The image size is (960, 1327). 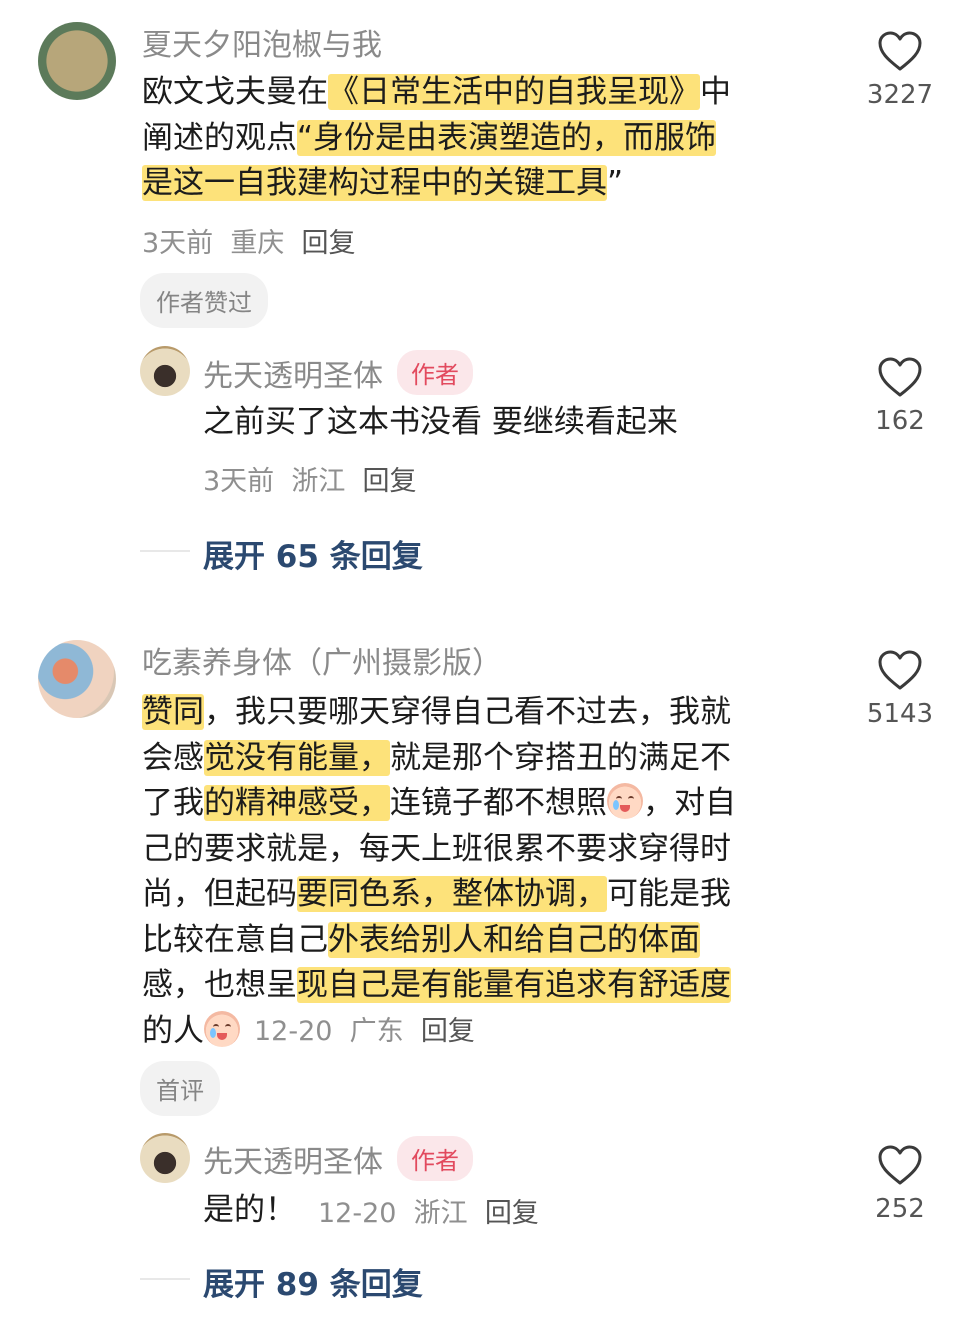 What do you see at coordinates (235, 92) in the screenshot?
I see `text-segment: 欧文戈夫曼在` at bounding box center [235, 92].